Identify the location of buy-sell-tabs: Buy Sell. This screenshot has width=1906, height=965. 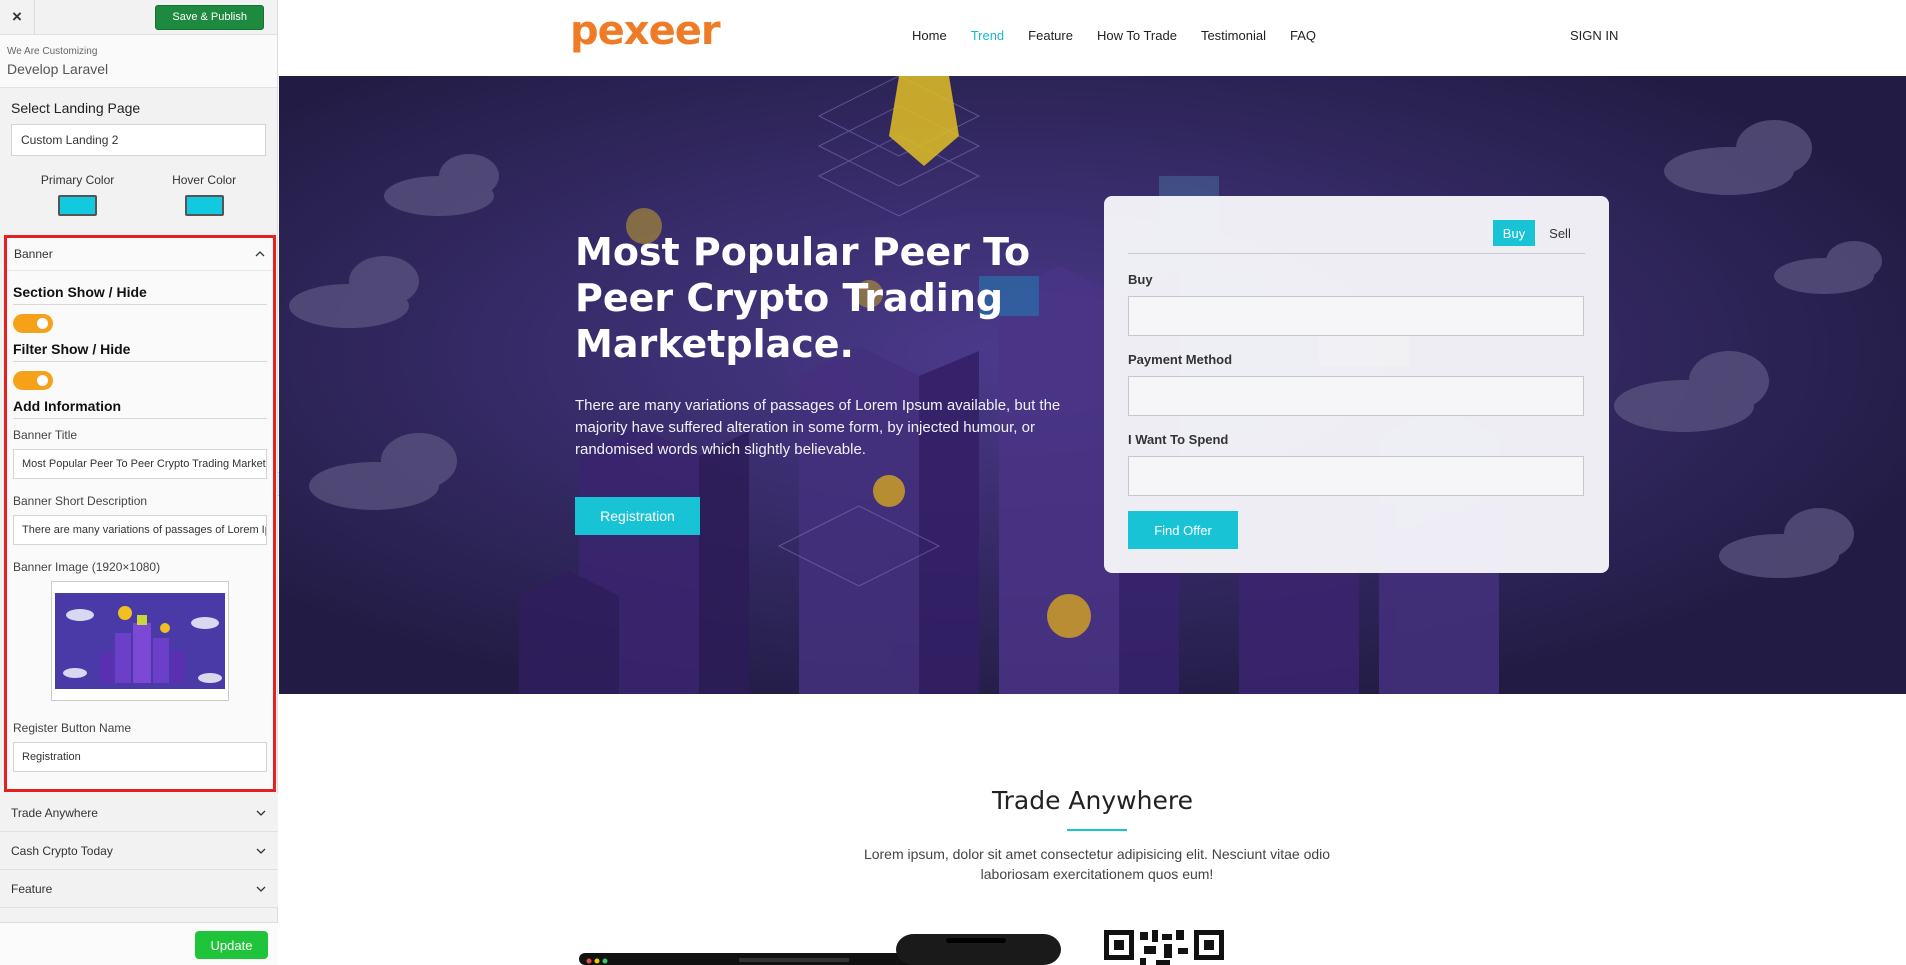
(1539, 233).